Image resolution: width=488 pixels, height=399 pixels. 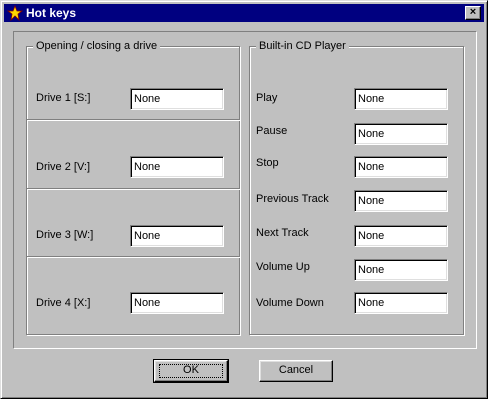 I want to click on title-bar: Hot keys ×, so click(x=244, y=13).